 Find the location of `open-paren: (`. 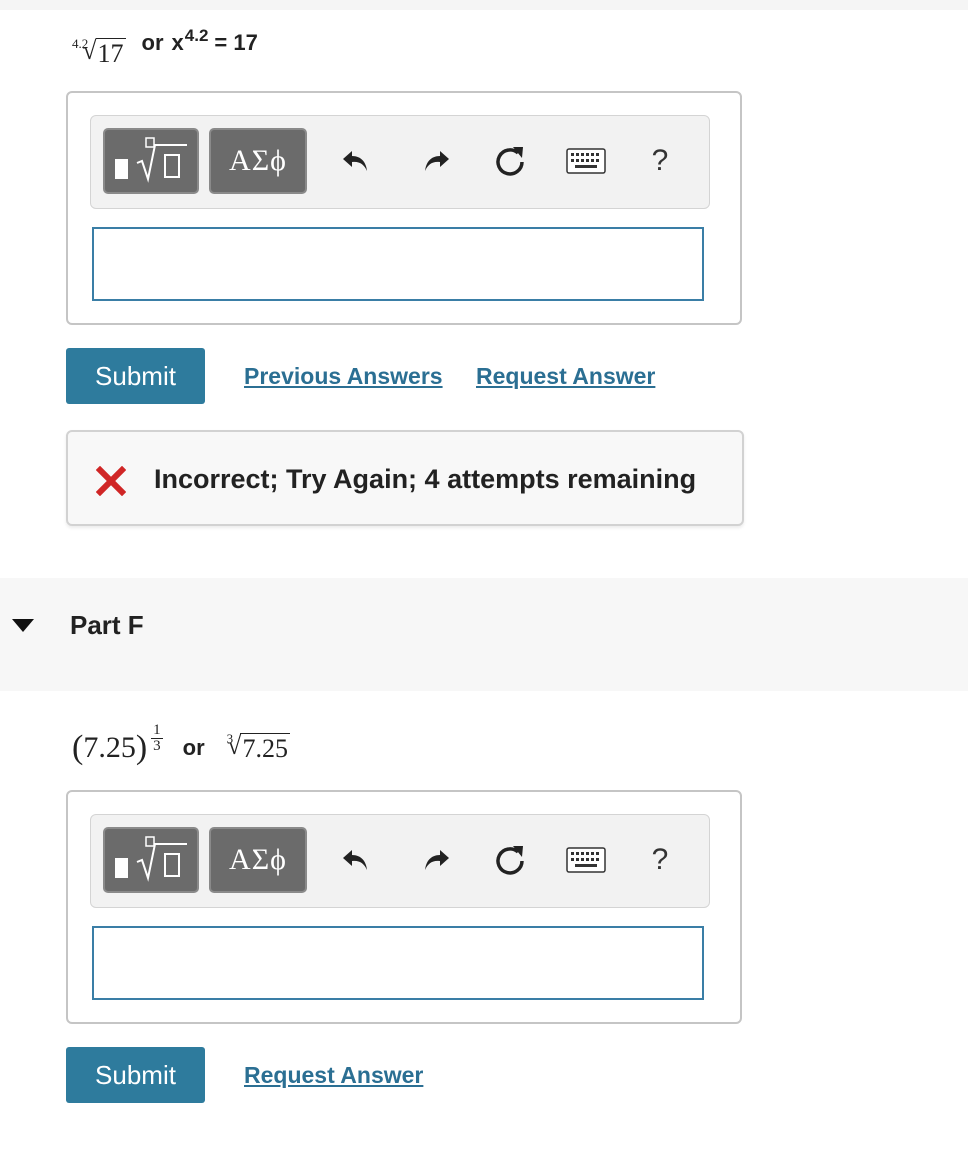

open-paren: ( is located at coordinates (78, 747).